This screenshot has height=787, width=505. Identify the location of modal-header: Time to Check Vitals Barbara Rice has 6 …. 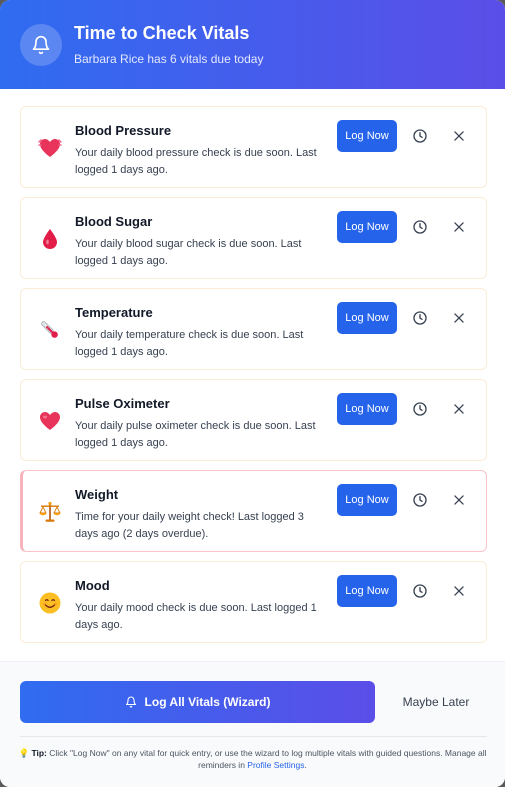
(252, 44).